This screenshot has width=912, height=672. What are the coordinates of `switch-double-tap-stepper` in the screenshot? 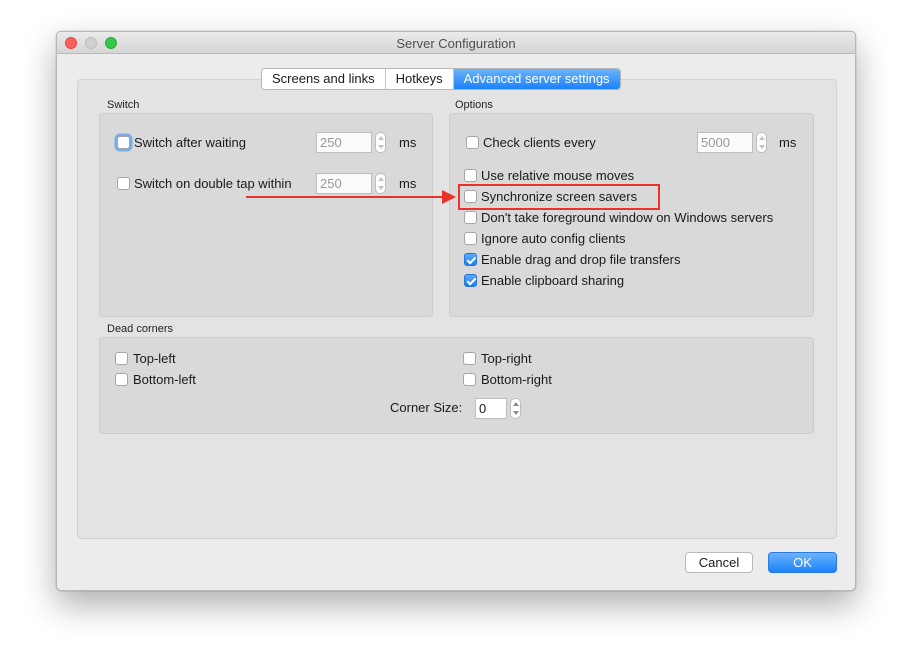 It's located at (380, 183).